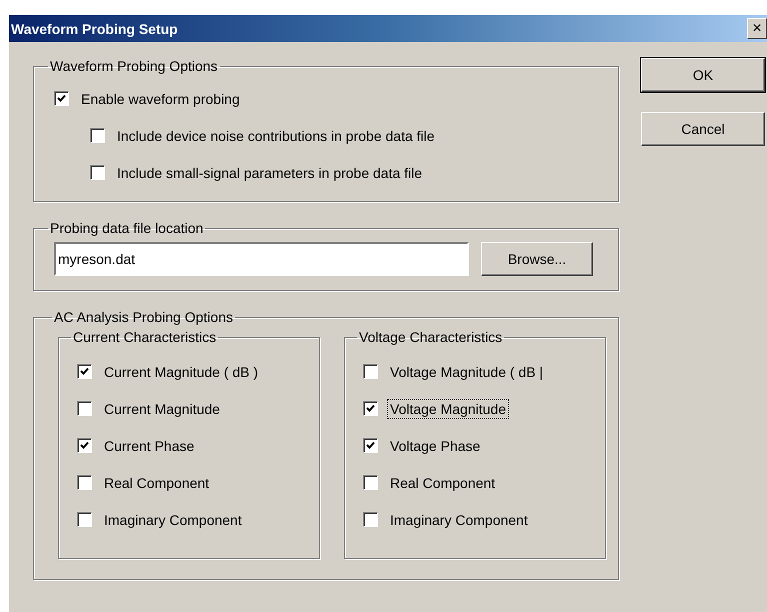 Image resolution: width=767 pixels, height=612 pixels. Describe the element at coordinates (145, 337) in the screenshot. I see `group-title: Current Characteristics` at that location.